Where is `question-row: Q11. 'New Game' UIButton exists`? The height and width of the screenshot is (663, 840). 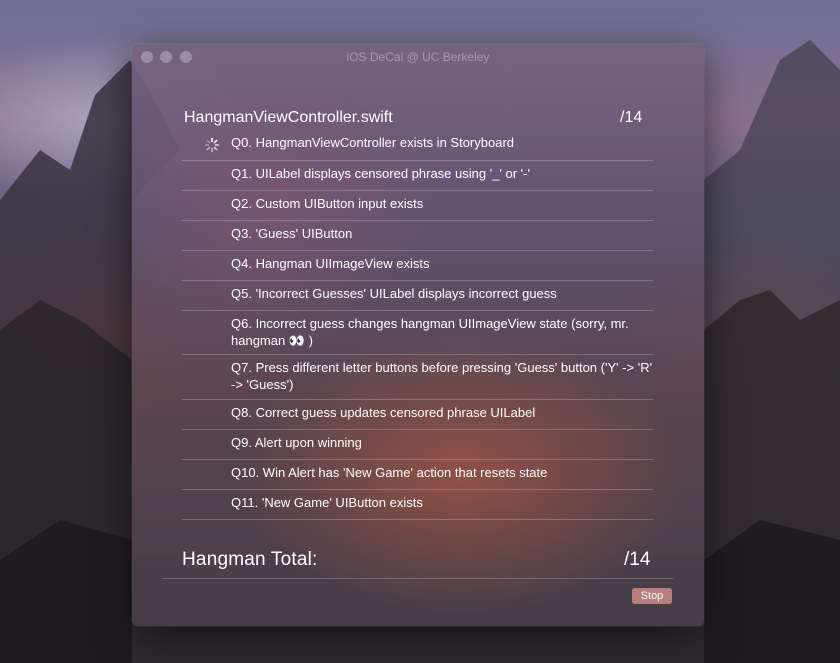 question-row: Q11. 'New Game' UIButton exists is located at coordinates (417, 504).